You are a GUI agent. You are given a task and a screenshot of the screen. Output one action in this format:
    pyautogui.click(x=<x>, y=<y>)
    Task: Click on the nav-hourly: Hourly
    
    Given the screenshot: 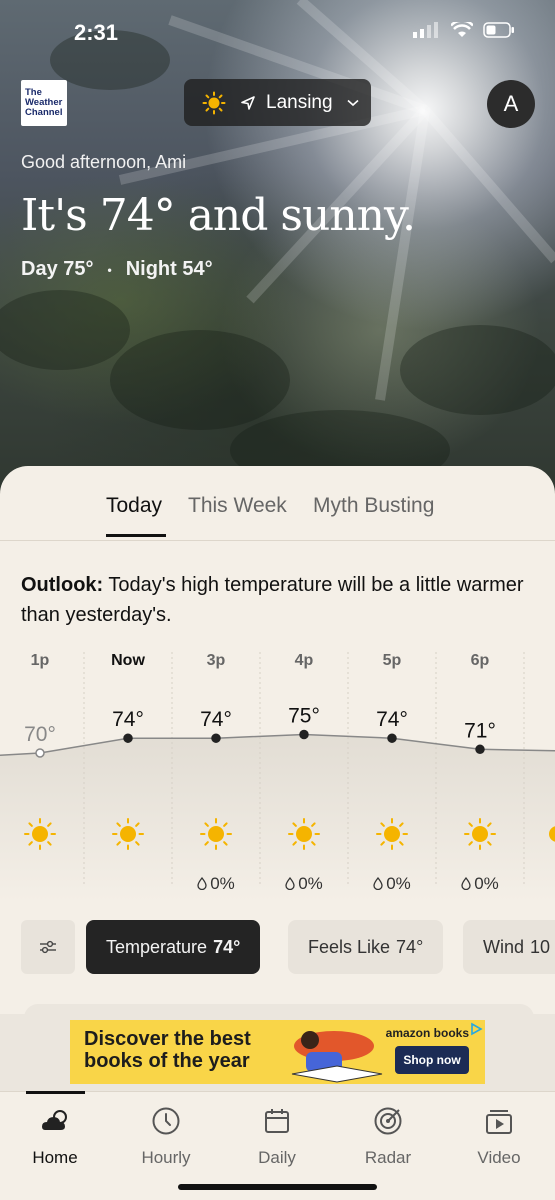 What is the action you would take?
    pyautogui.click(x=166, y=1137)
    